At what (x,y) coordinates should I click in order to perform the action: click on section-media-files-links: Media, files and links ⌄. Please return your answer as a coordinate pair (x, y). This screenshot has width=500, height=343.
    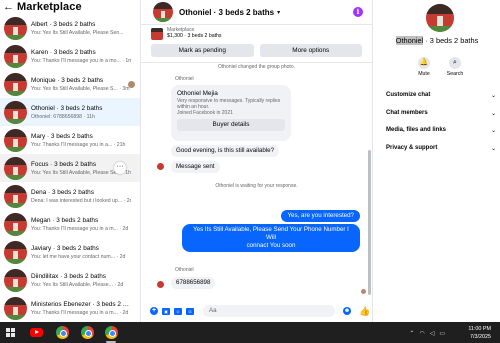
    Looking at the image, I should click on (441, 130).